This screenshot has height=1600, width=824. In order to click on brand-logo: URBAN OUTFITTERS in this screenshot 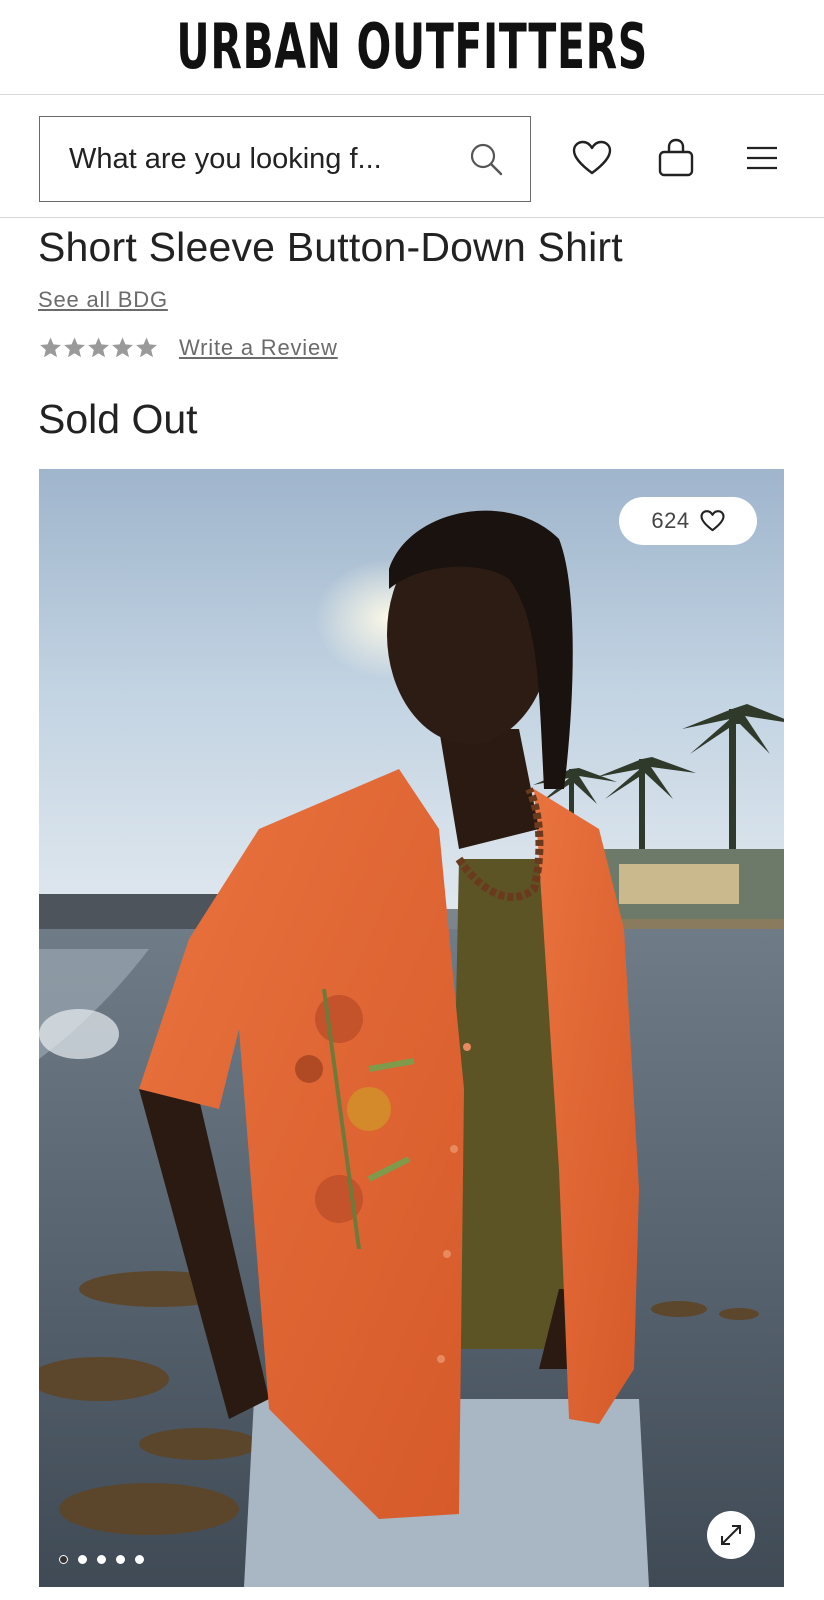, I will do `click(411, 47)`.